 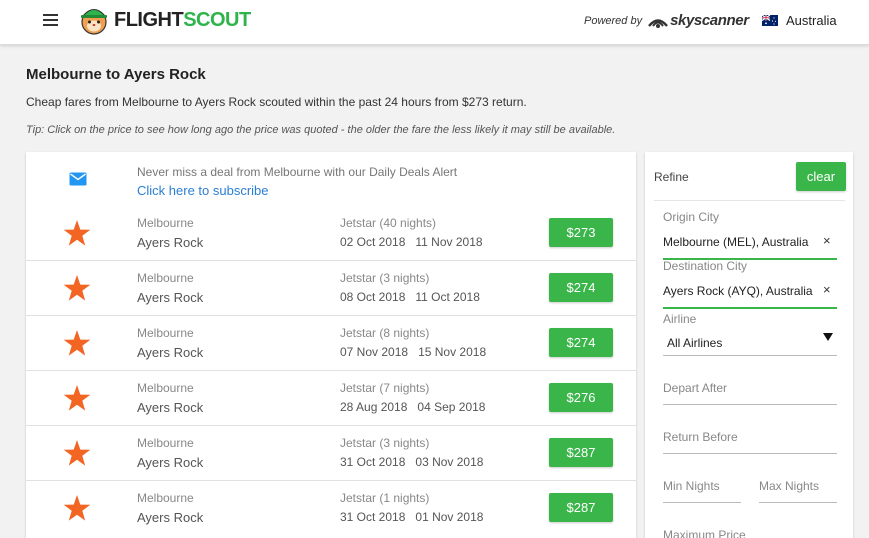 I want to click on clear-origin-icon: ×, so click(x=827, y=240).